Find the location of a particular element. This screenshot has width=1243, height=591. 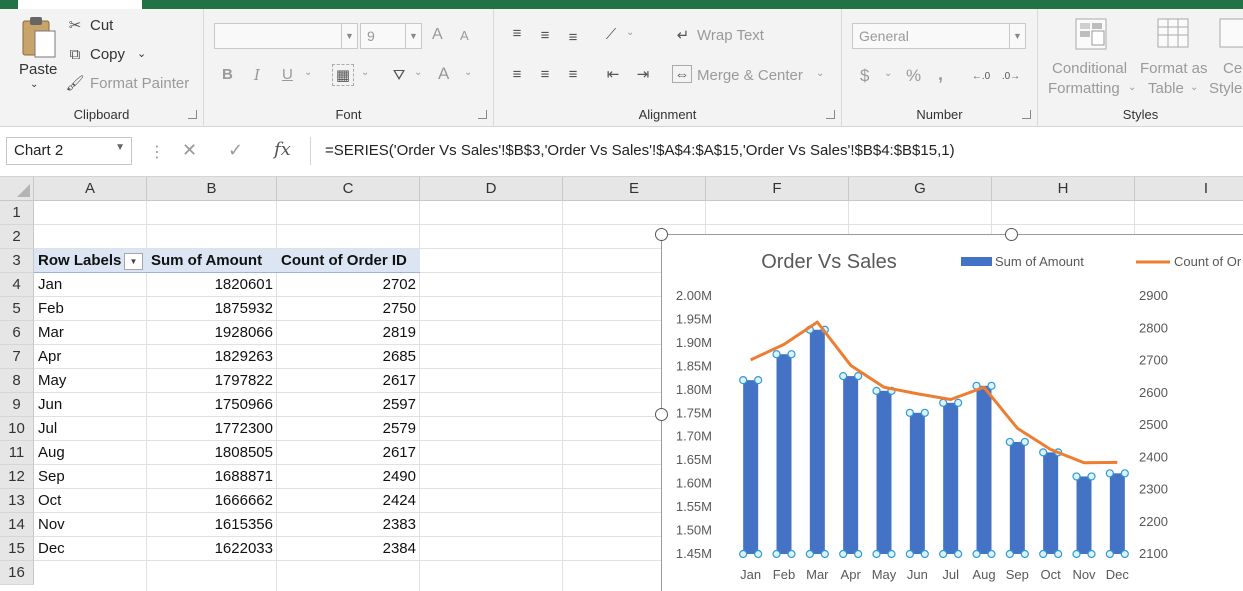

resize-handle-top-middle is located at coordinates (1011, 234).